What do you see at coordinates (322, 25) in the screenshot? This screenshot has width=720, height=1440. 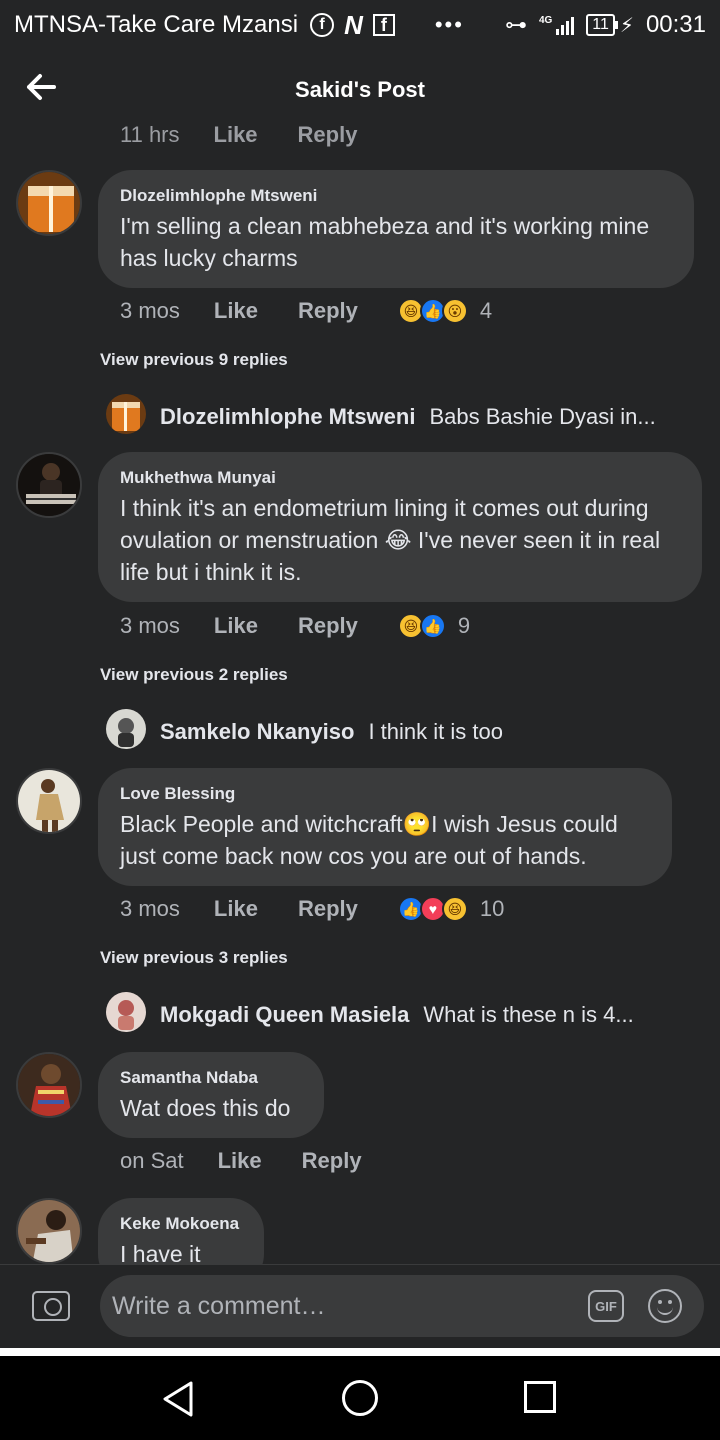 I see `facebook-notification-icon: f` at bounding box center [322, 25].